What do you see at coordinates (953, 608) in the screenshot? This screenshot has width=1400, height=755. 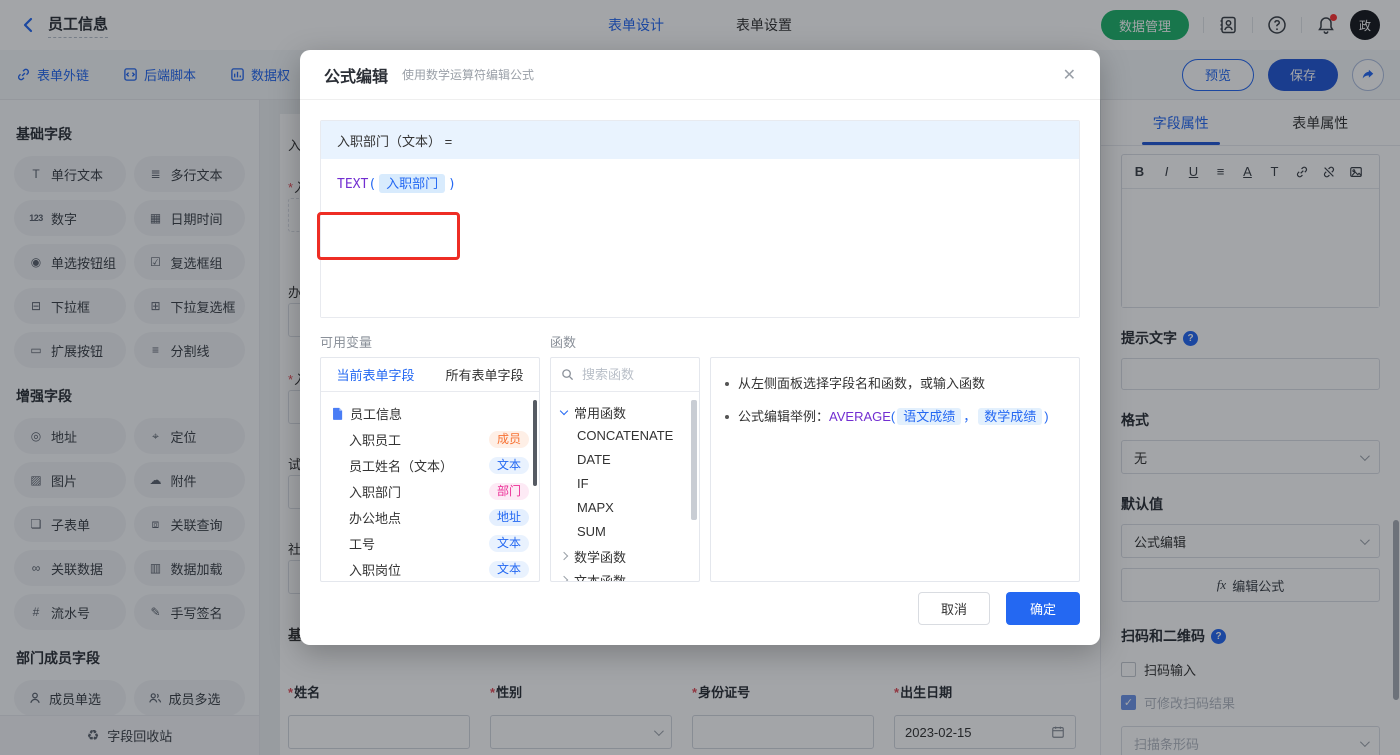 I see `cancel-button: 取消` at bounding box center [953, 608].